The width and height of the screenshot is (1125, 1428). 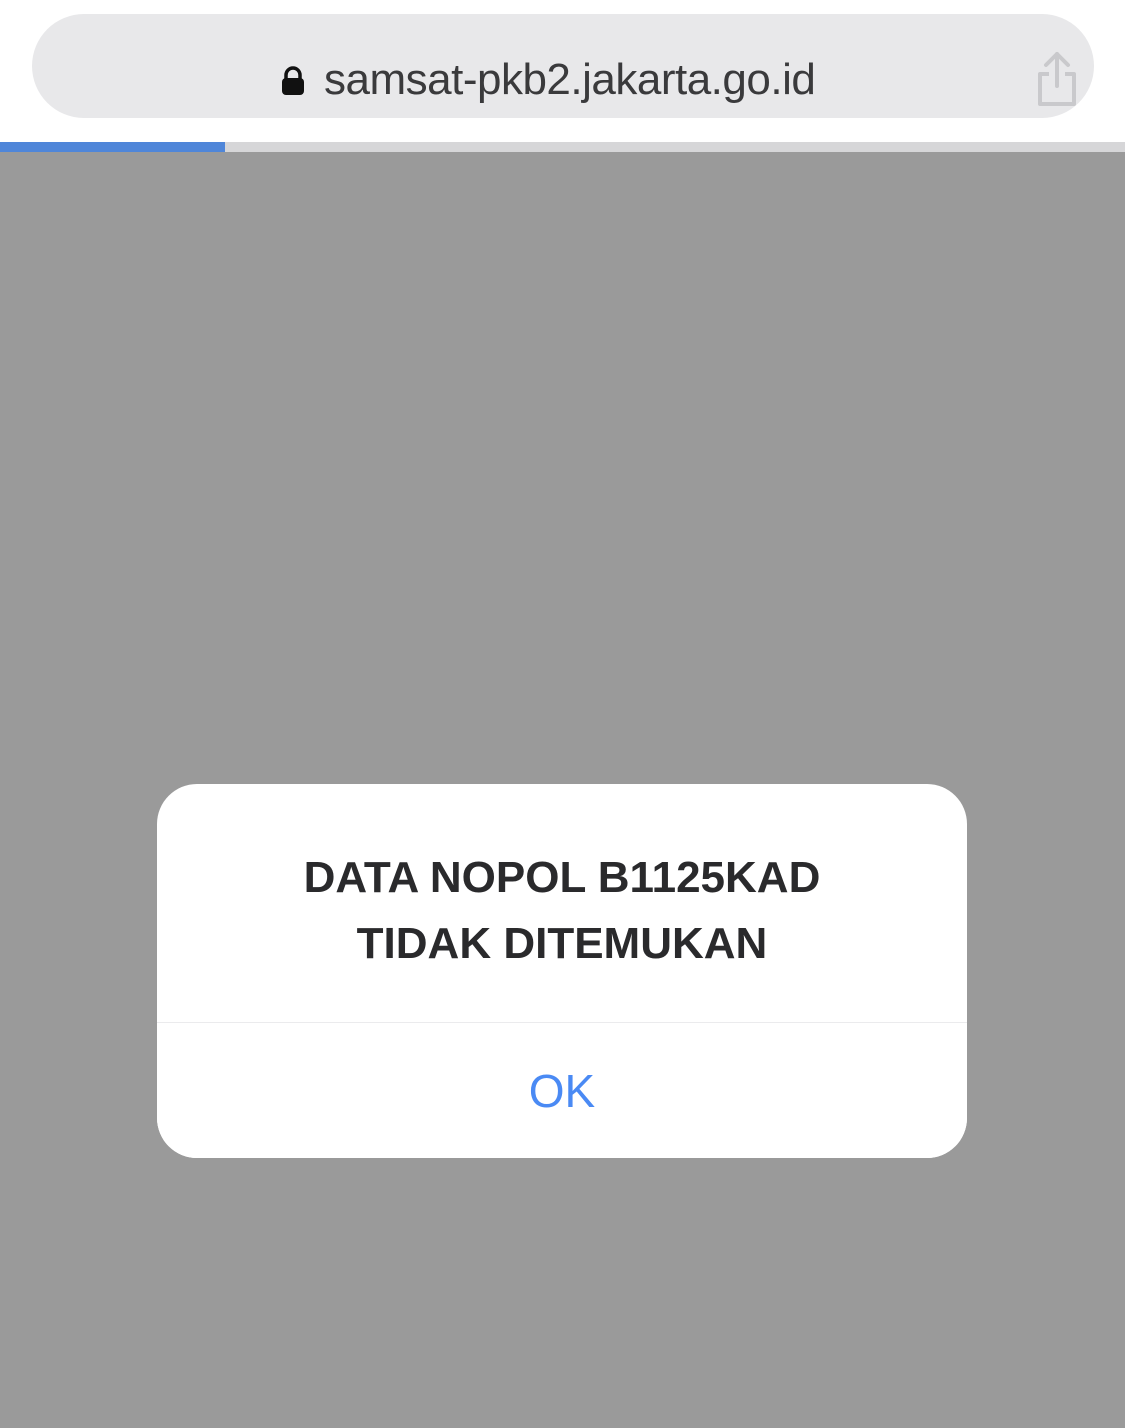 I want to click on alert-body: DATA NOPOL B1125KAD TIDAK DITEMUKAN, so click(x=562, y=903).